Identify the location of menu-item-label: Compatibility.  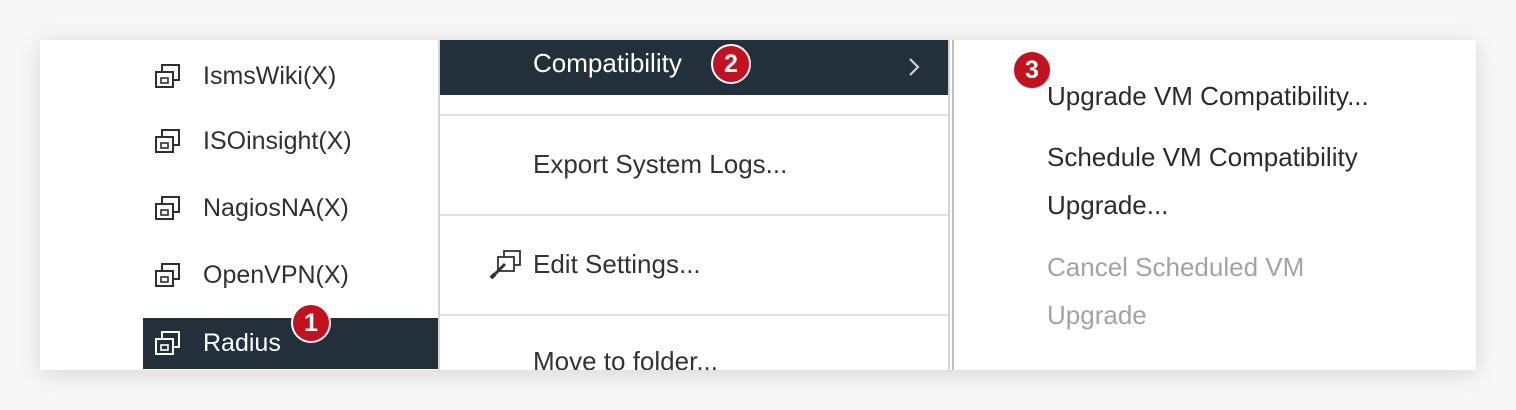
(607, 63).